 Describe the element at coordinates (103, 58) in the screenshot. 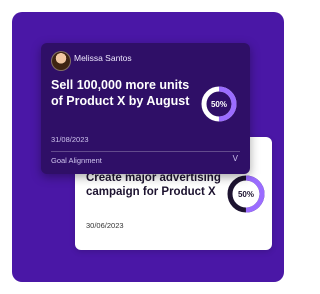

I see `owner-name: Melissa Santos` at that location.